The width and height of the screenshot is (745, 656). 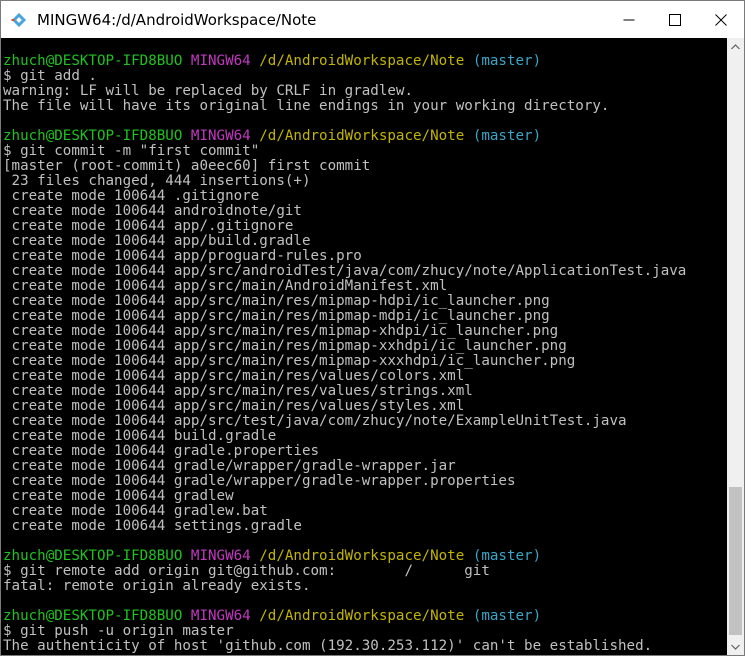 What do you see at coordinates (50, 76) in the screenshot?
I see `output-line: $ git add .` at bounding box center [50, 76].